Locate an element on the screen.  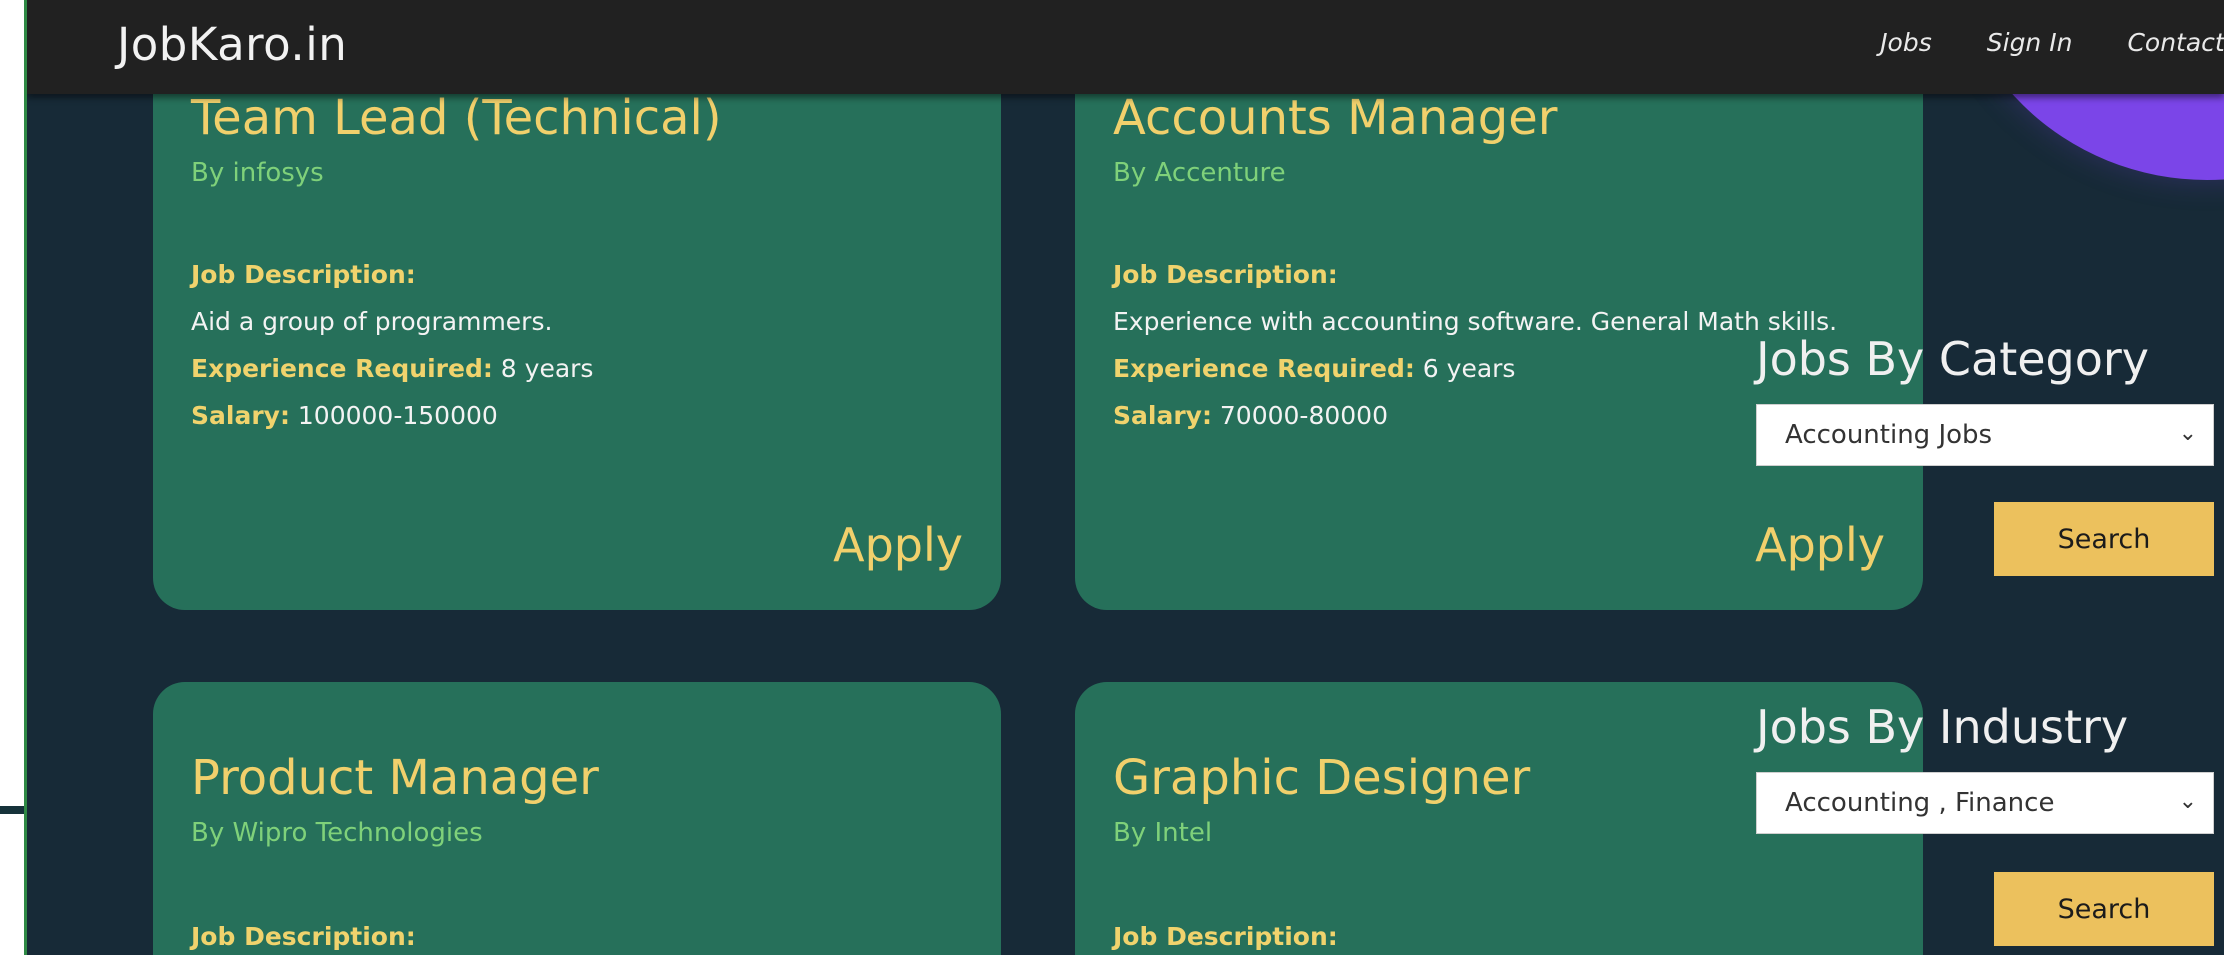
main-nav: Jobs Sign In Contact Us is located at coordinates (2052, 42).